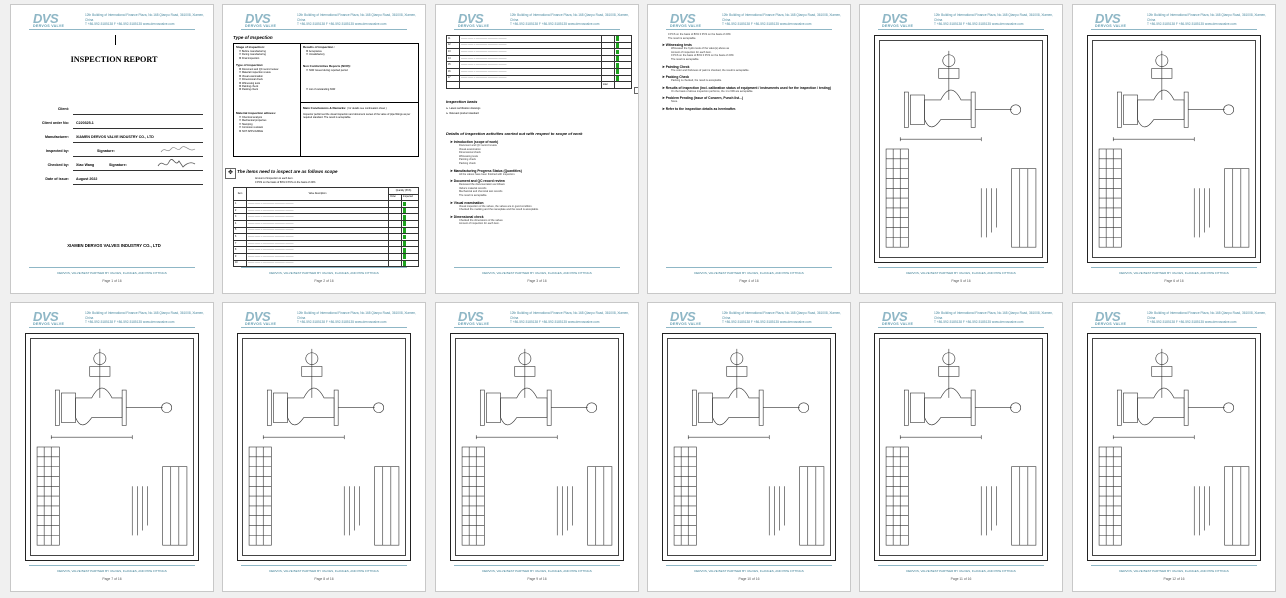 This screenshot has height=598, width=1286. I want to click on page-number: Page 12 of 16, so click(1174, 579).